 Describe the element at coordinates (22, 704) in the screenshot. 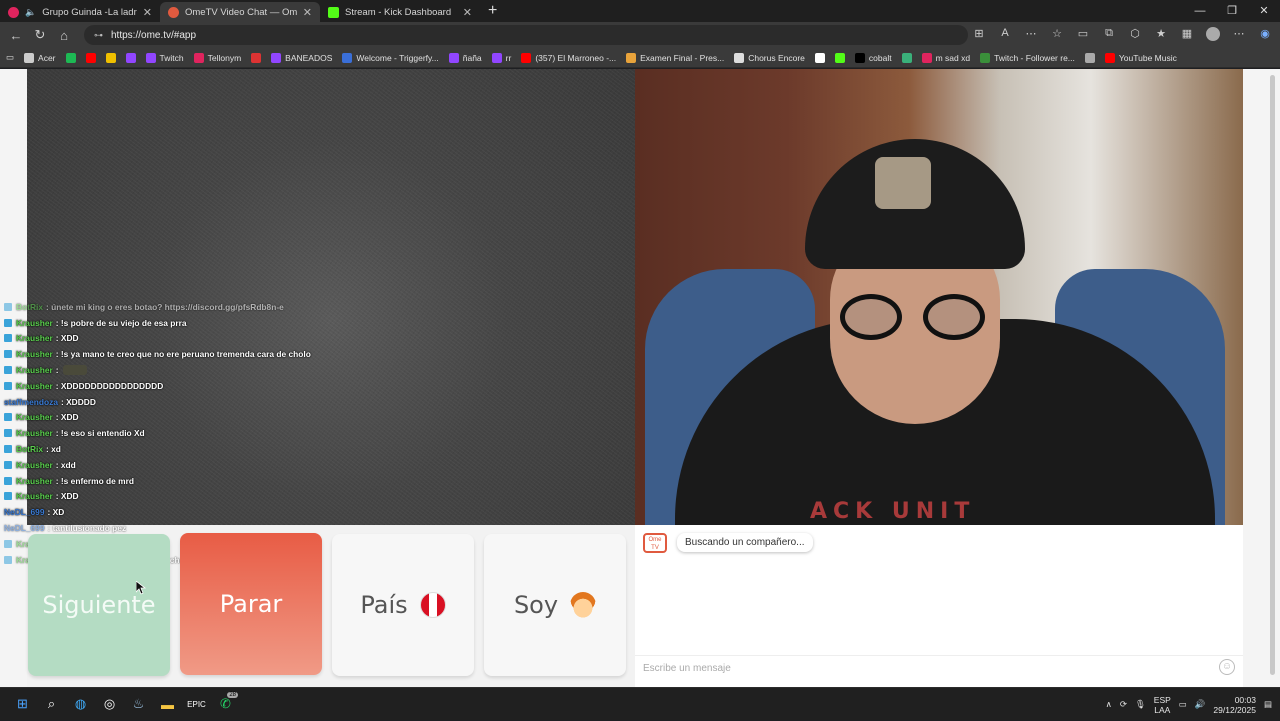

I see `start-icon: ⊞` at that location.